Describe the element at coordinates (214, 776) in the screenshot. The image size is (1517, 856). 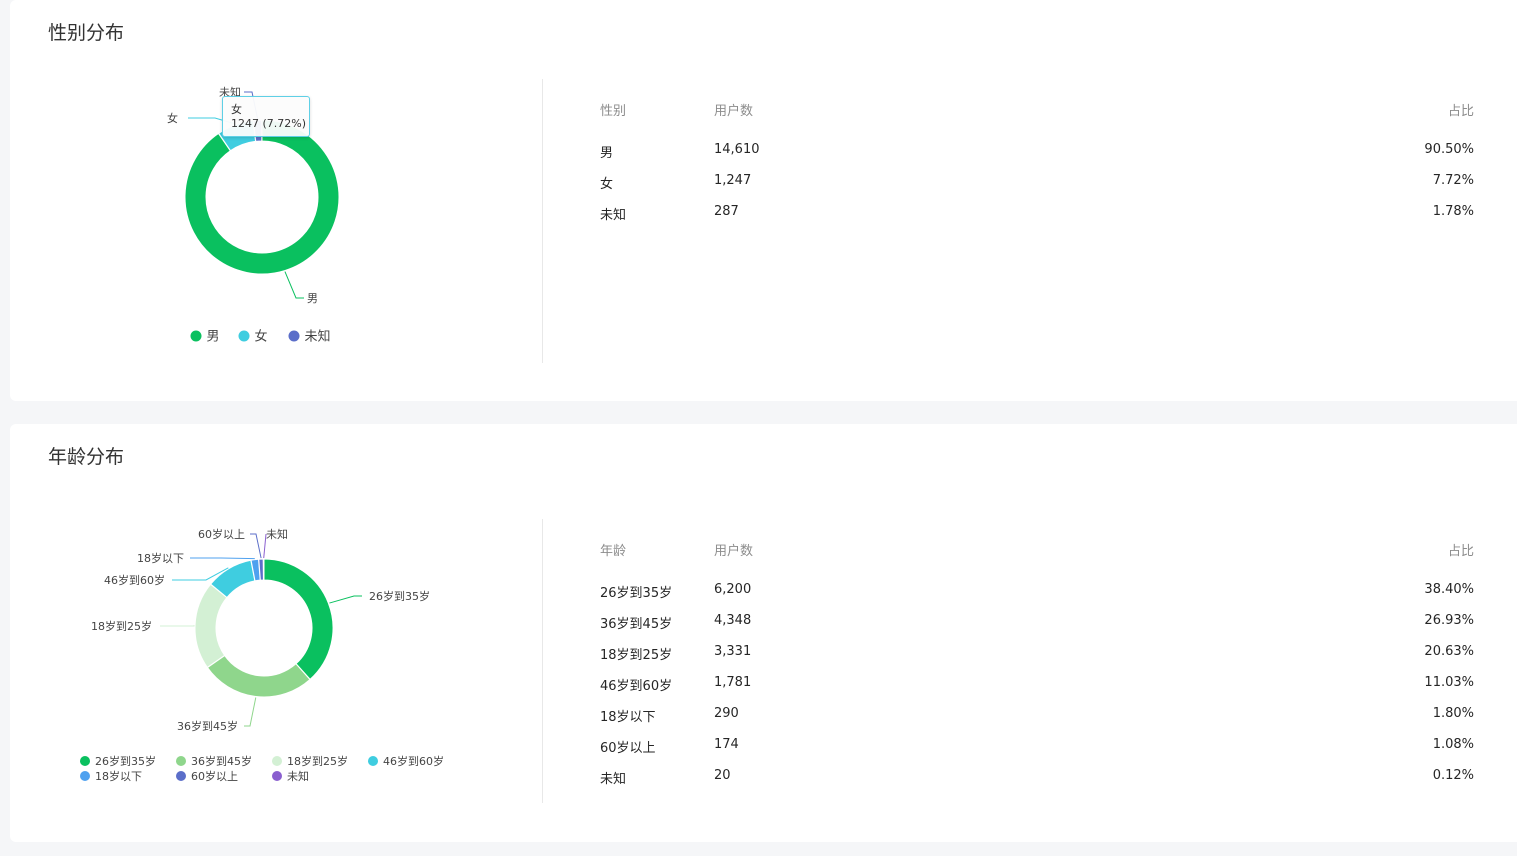
I see `legend-label: 60岁以上` at that location.